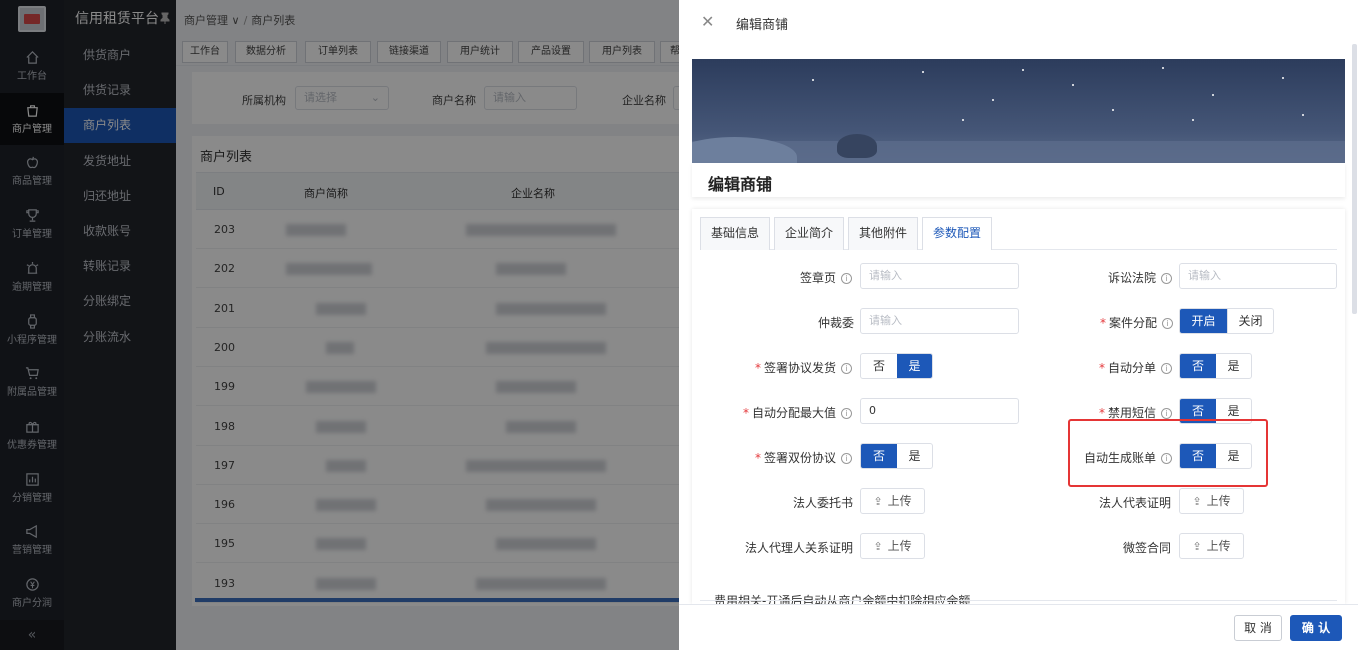 This screenshot has height=650, width=1358. What do you see at coordinates (1258, 276) in the screenshot?
I see `court-input: 请输入` at bounding box center [1258, 276].